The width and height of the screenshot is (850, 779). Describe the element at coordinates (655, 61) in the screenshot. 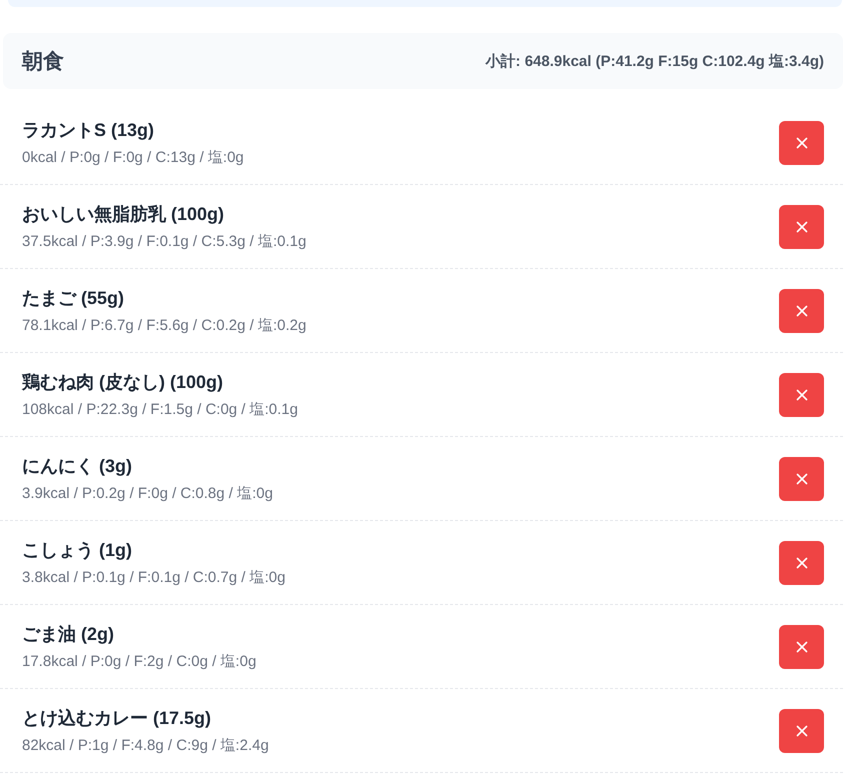

I see `meal-subtotal: 小計: 648.9kcal (P:41.2g F:15g C:102.4g 塩:3.4g)` at that location.